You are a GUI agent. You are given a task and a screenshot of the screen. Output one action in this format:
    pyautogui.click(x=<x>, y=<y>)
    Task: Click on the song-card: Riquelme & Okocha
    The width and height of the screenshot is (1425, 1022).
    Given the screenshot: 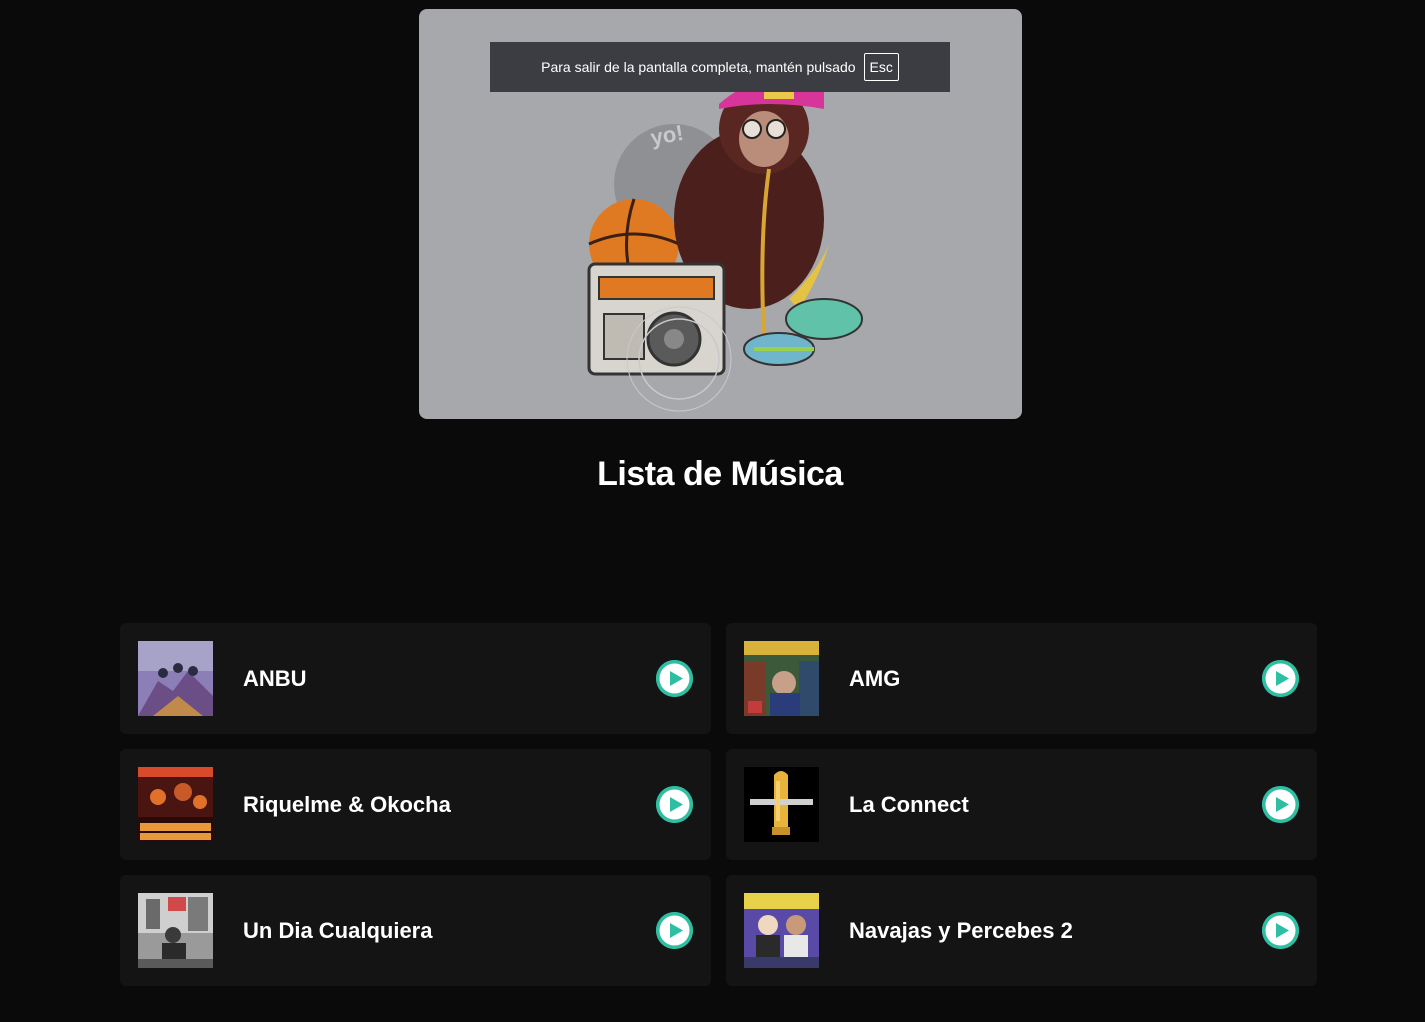 What is the action you would take?
    pyautogui.click(x=415, y=804)
    